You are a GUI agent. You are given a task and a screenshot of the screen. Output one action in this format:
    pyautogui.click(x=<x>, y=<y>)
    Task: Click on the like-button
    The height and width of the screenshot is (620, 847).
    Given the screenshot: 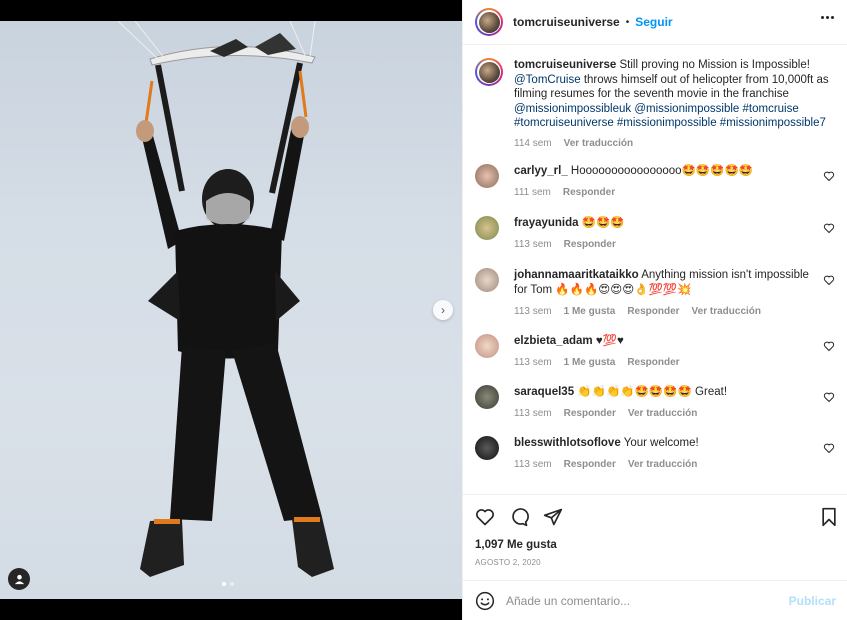 What is the action you would take?
    pyautogui.click(x=485, y=517)
    